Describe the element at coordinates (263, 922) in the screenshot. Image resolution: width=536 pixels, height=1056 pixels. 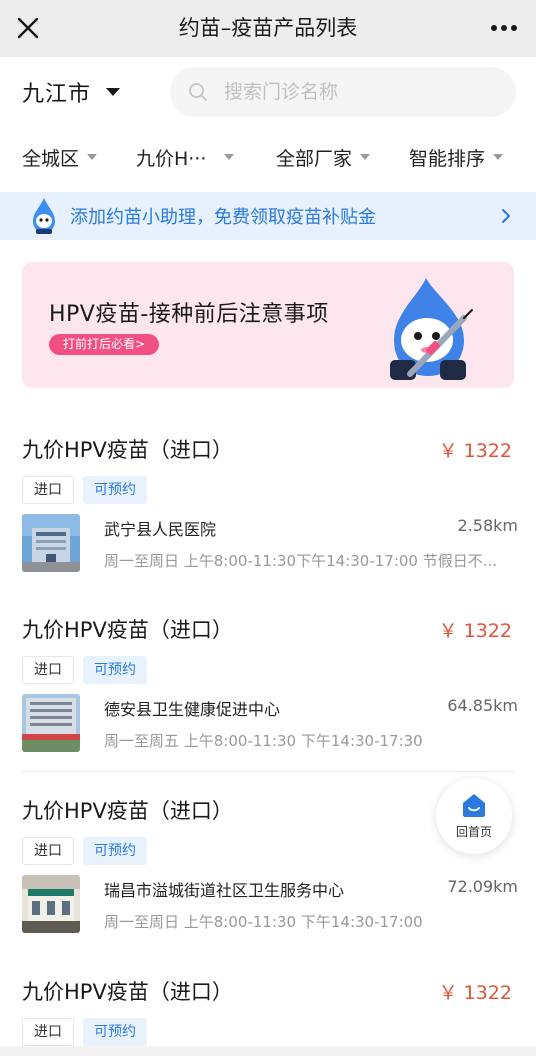
I see `clinic-hours: 周一至周日 上午8:00-11:30 下午14:30-17:00` at that location.